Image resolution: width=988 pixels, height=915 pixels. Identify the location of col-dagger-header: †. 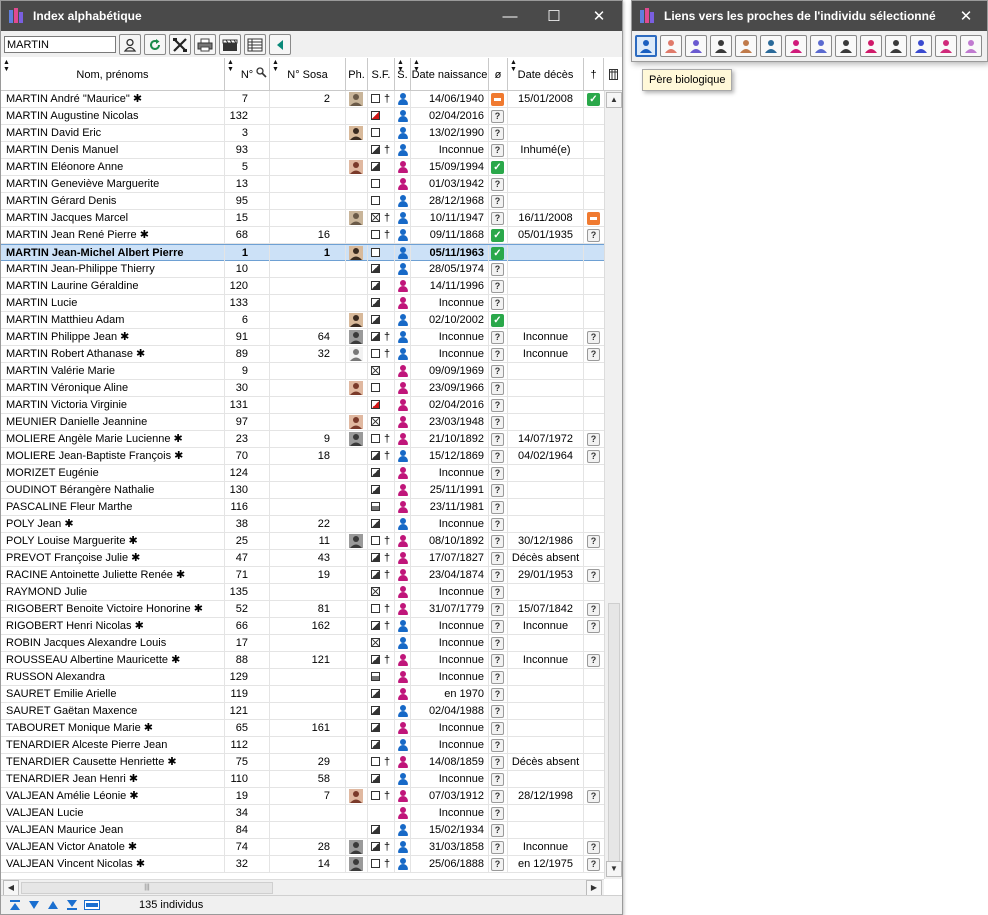
(594, 74).